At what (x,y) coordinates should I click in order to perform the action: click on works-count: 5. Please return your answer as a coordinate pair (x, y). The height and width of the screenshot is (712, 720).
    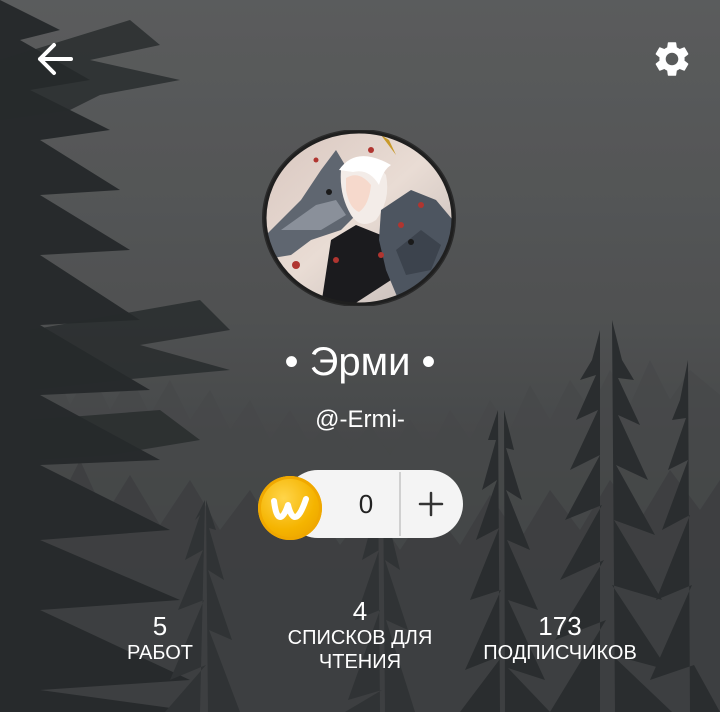
    Looking at the image, I should click on (160, 626).